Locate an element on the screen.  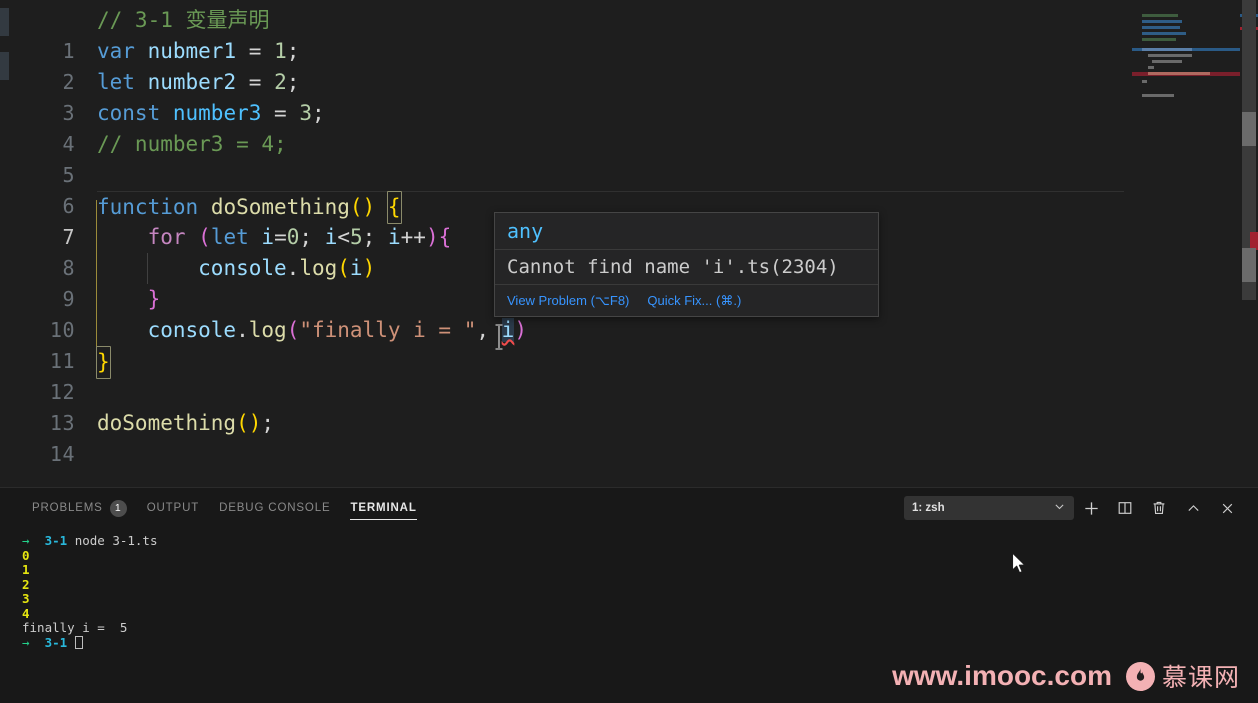
terminal-out-line: 3 is located at coordinates (26, 598).